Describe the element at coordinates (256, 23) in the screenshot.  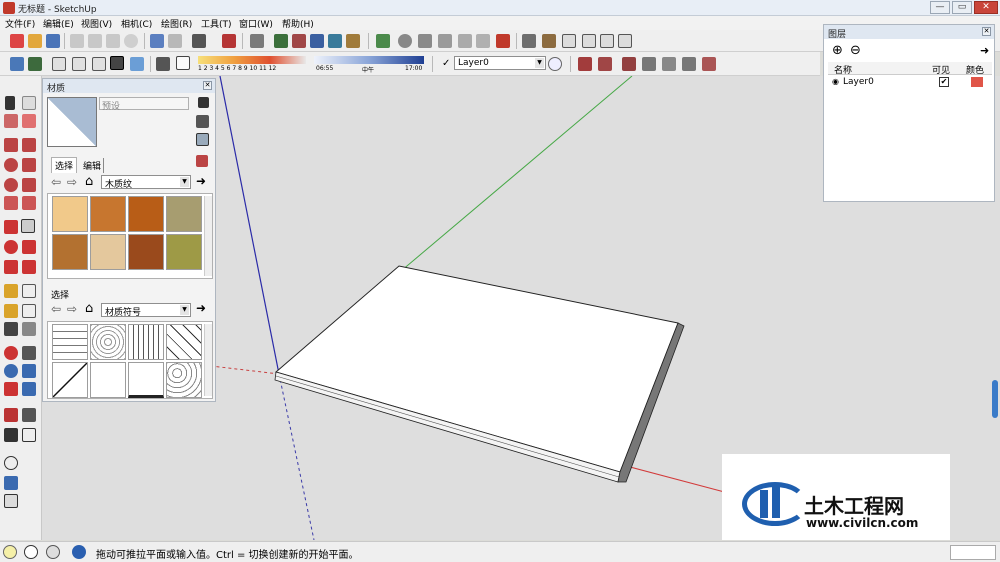
I see `menu-window: 窗口(W)` at that location.